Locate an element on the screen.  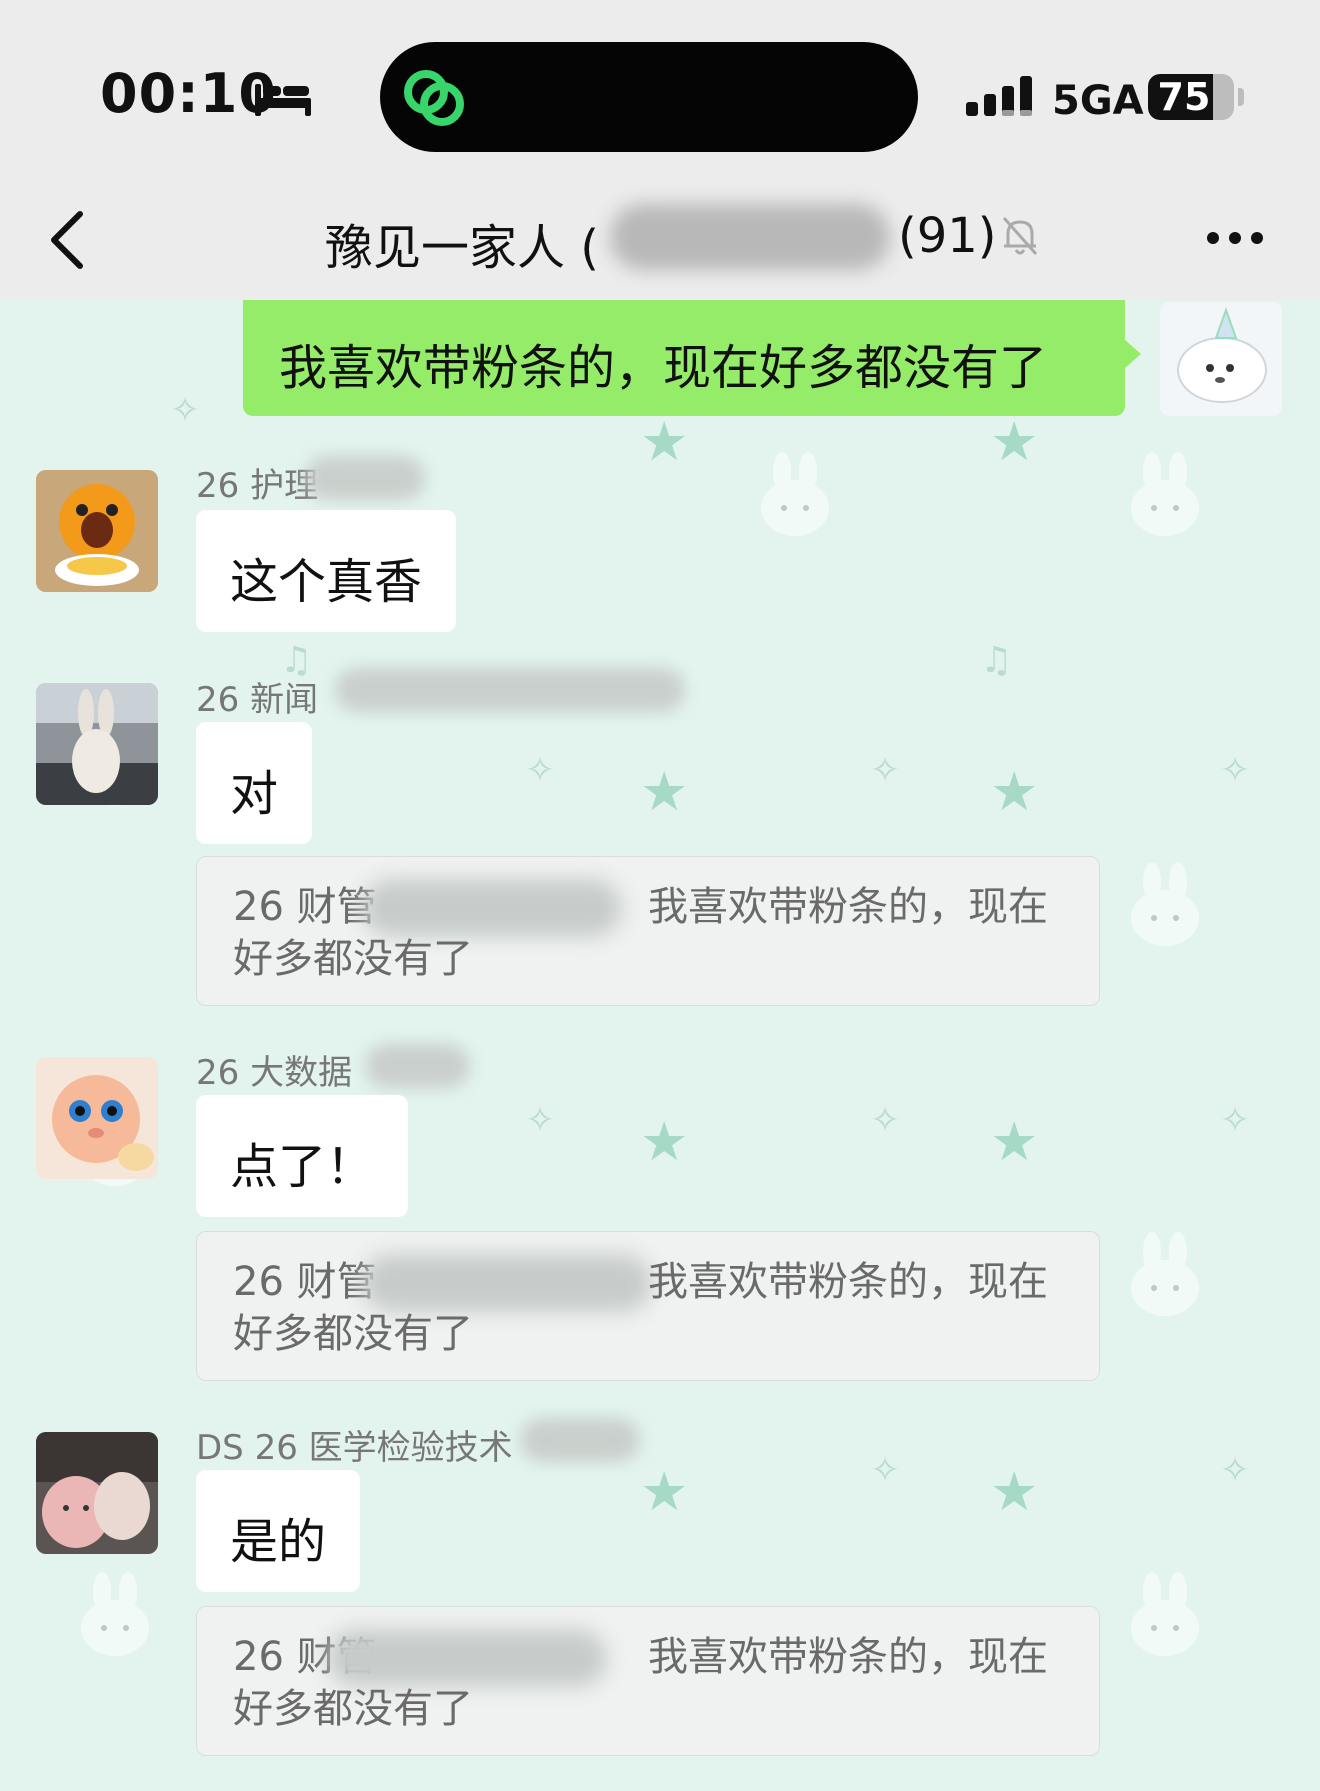
tiger-avatar-image is located at coordinates (97, 531).